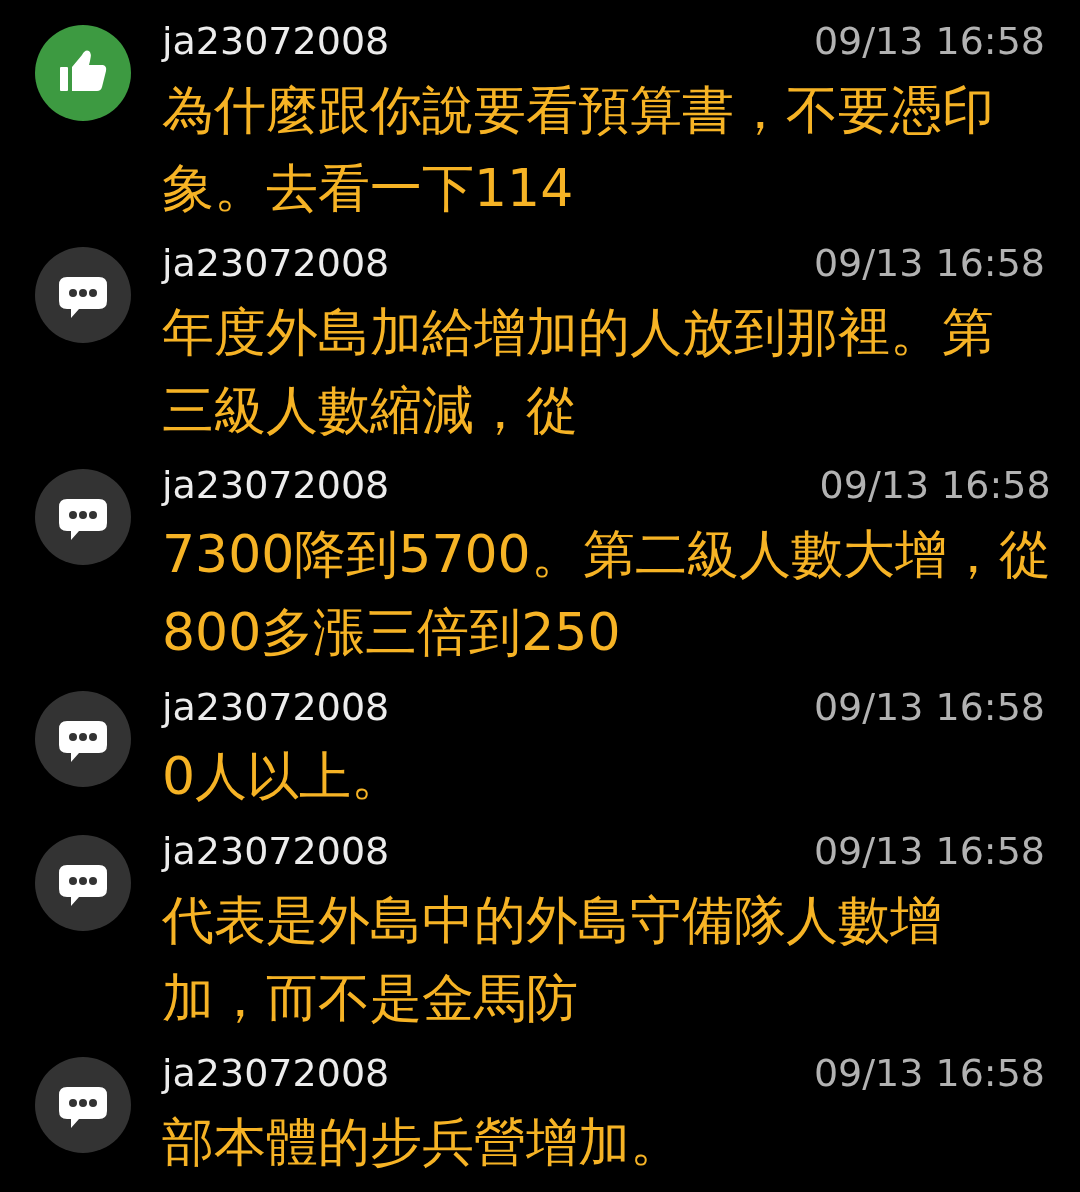 The width and height of the screenshot is (1080, 1192). What do you see at coordinates (83, 73) in the screenshot?
I see `thumbs-up-icon` at bounding box center [83, 73].